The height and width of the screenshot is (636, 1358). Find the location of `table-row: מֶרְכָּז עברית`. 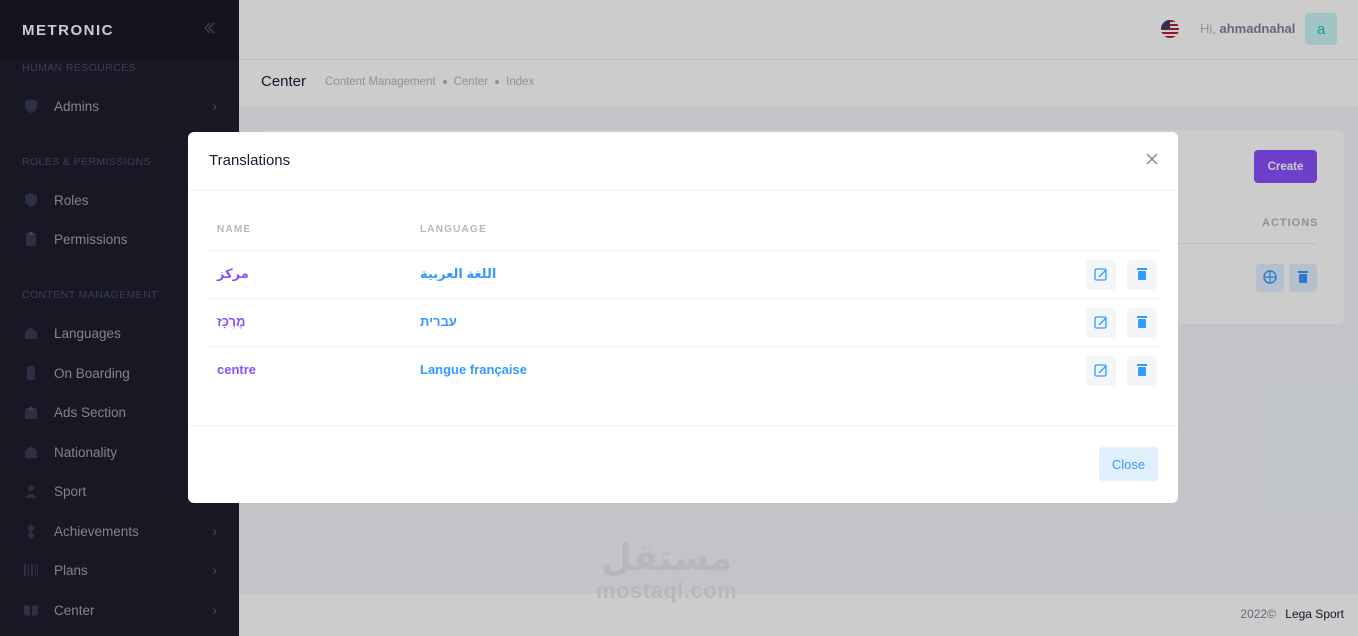

table-row: מֶרְכָּז עברית is located at coordinates (684, 322).